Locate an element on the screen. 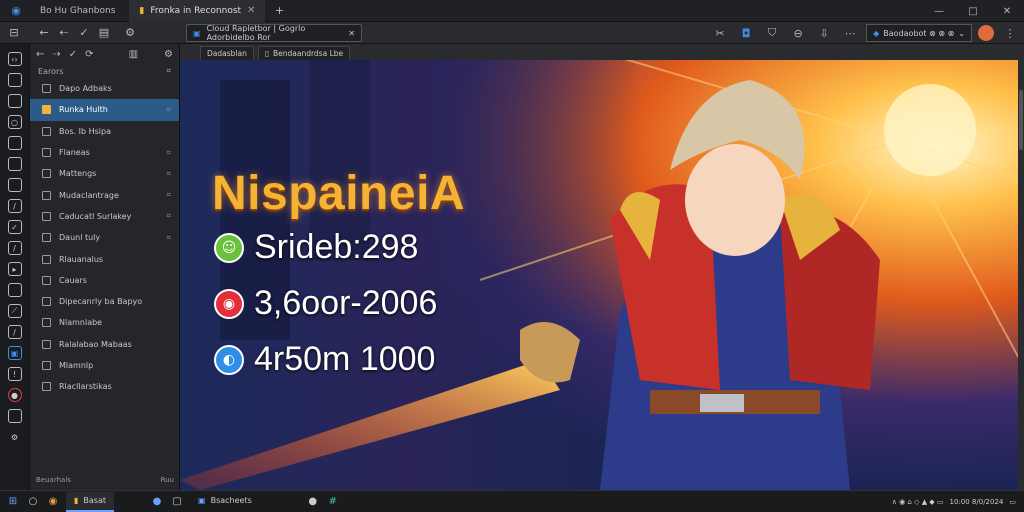 The height and width of the screenshot is (512, 1024). chrome-icon: ● is located at coordinates (14, 395).